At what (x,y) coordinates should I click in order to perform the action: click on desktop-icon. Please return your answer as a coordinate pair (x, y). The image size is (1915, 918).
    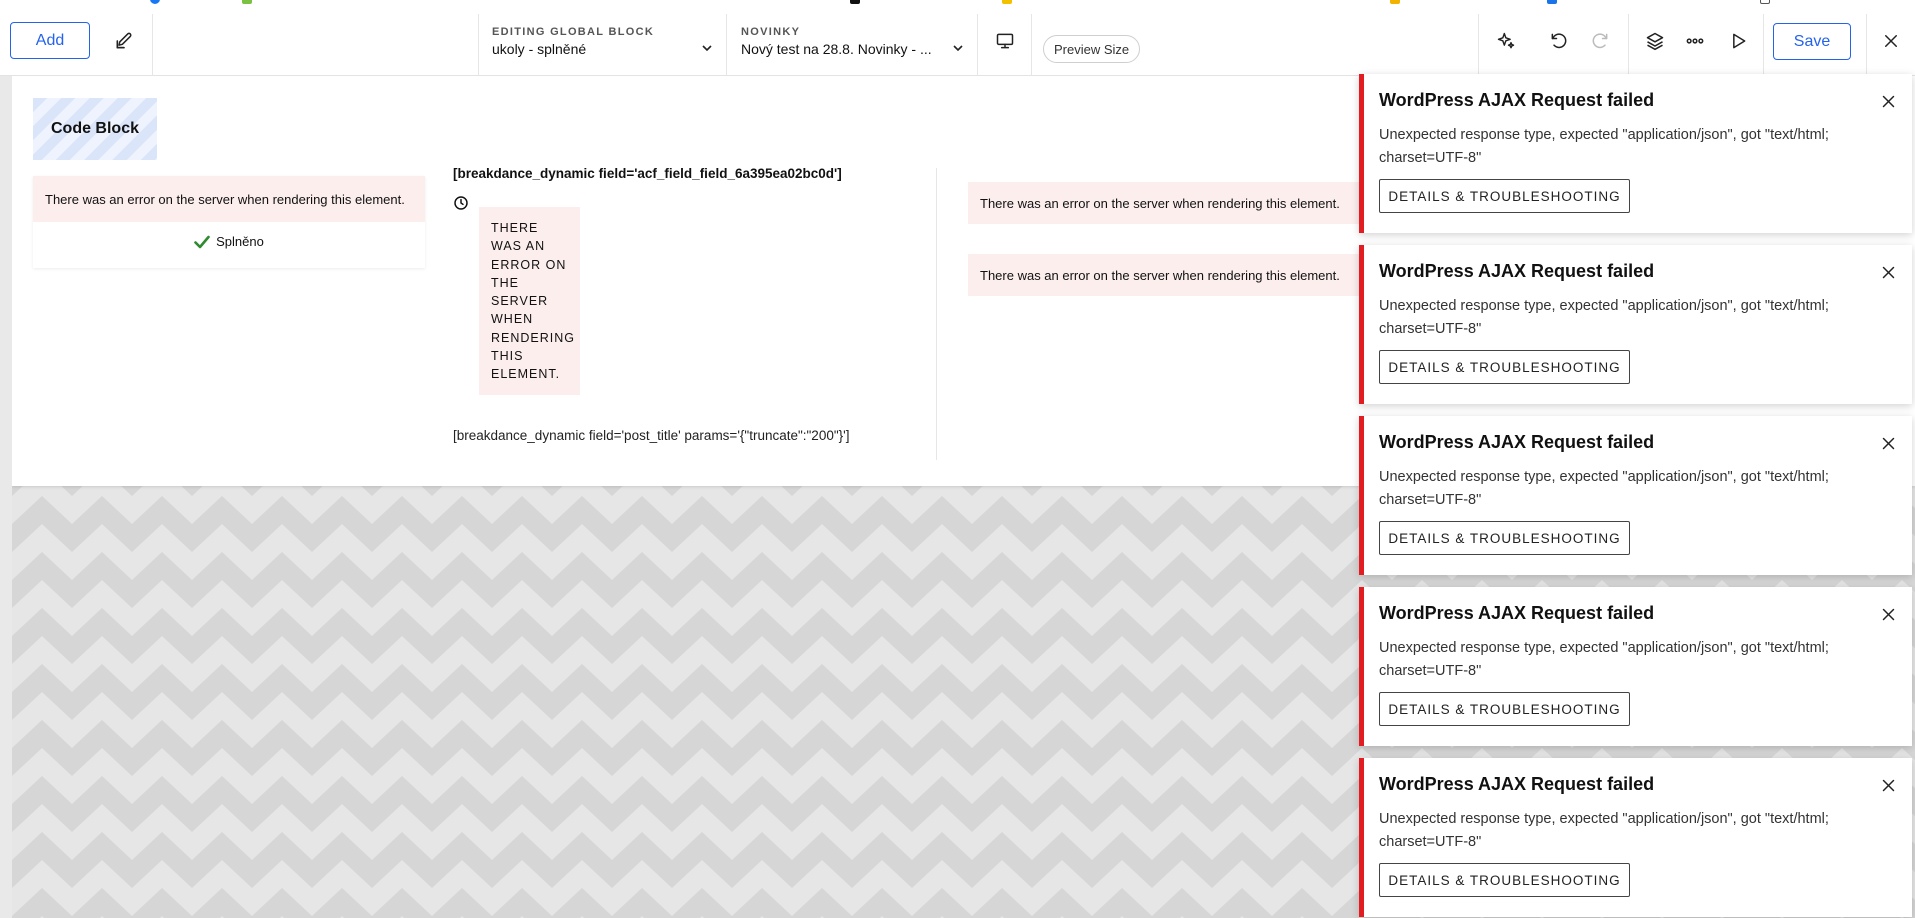
    Looking at the image, I should click on (1005, 41).